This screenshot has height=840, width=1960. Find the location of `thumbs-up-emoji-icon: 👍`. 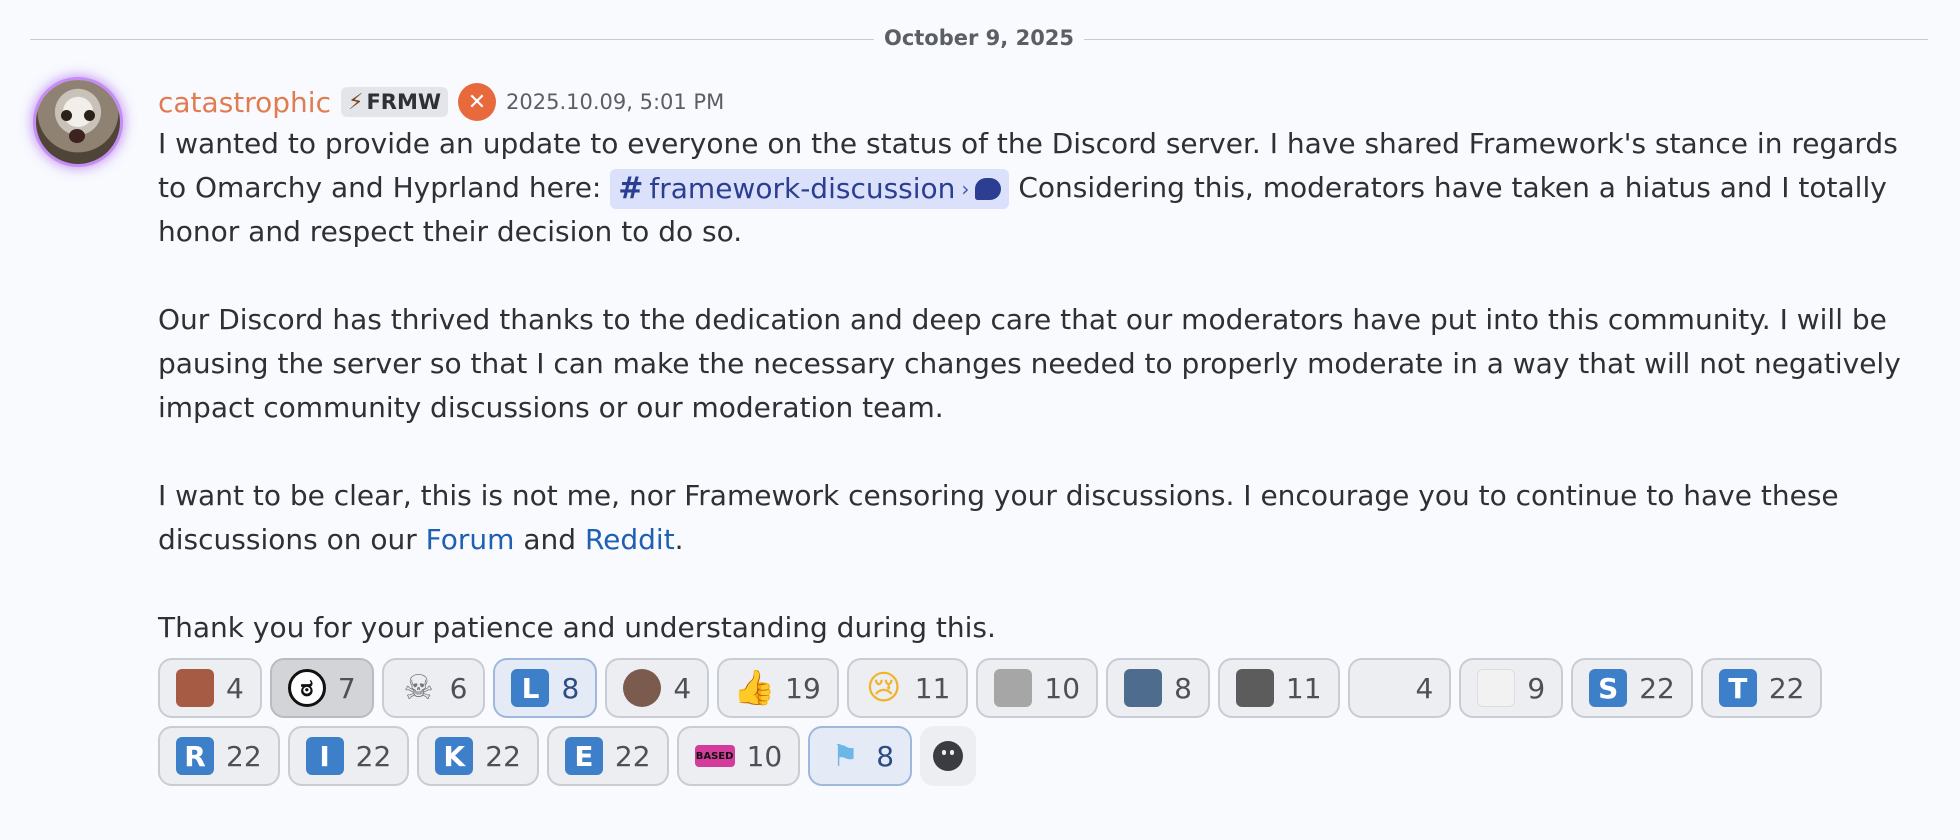

thumbs-up-emoji-icon: 👍 is located at coordinates (754, 688).